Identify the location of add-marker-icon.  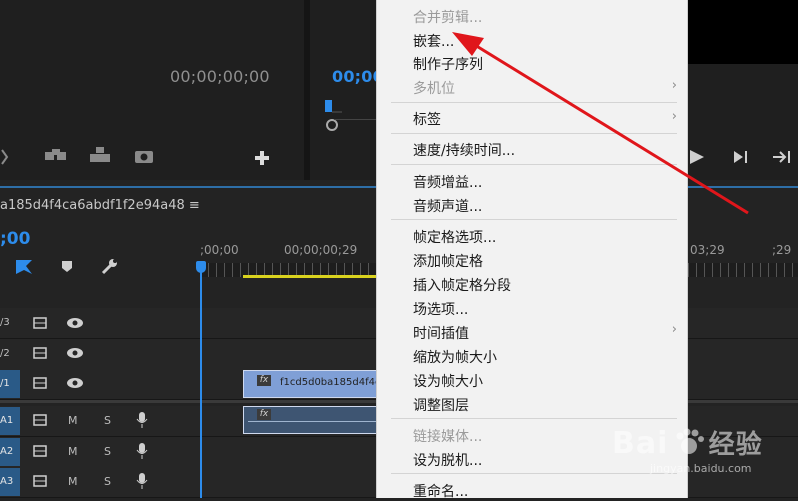
(67, 267).